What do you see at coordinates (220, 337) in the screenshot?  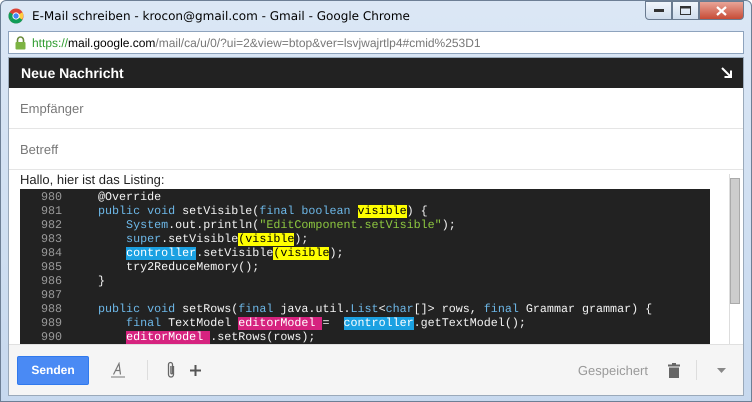 I see `code-line: editorModel .setRows(rows);` at bounding box center [220, 337].